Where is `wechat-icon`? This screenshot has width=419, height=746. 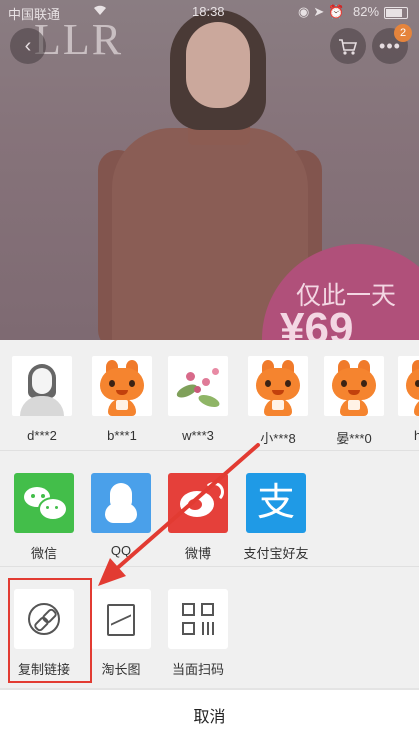
wechat-icon is located at coordinates (44, 503).